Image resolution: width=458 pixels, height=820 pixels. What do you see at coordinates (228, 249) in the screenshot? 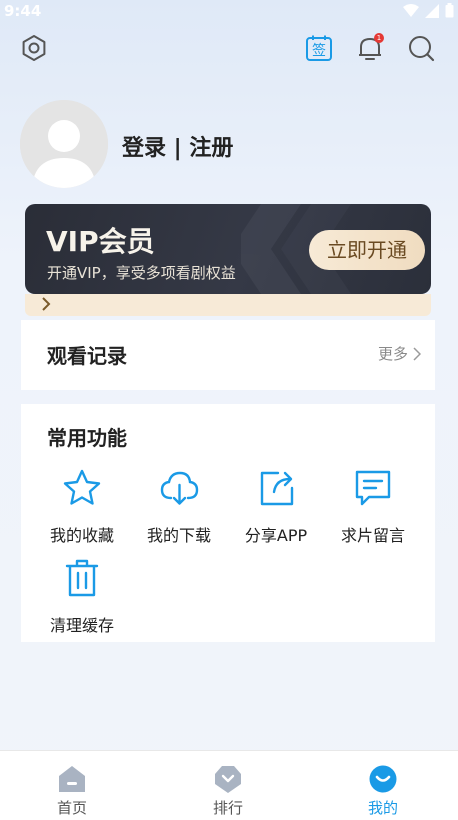
I see `vip-card: VIP会员 开通VIP，享受多项看剧权益 立即开通` at bounding box center [228, 249].